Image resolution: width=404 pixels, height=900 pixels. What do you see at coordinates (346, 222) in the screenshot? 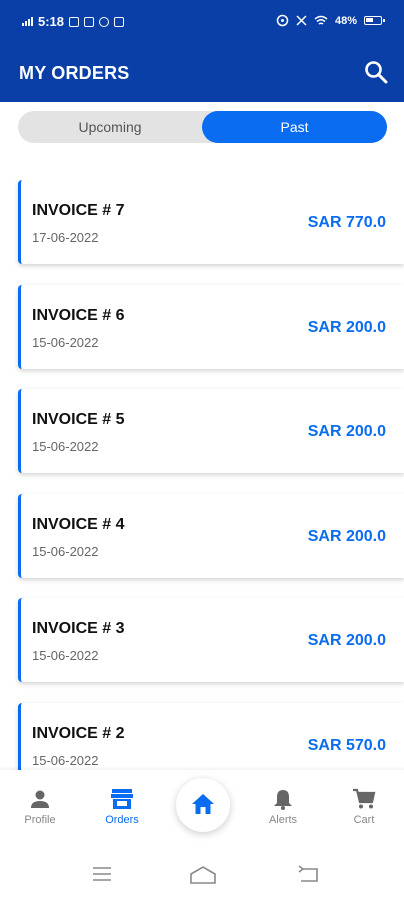
I see `invoice-amount: SAR 770.0` at bounding box center [346, 222].